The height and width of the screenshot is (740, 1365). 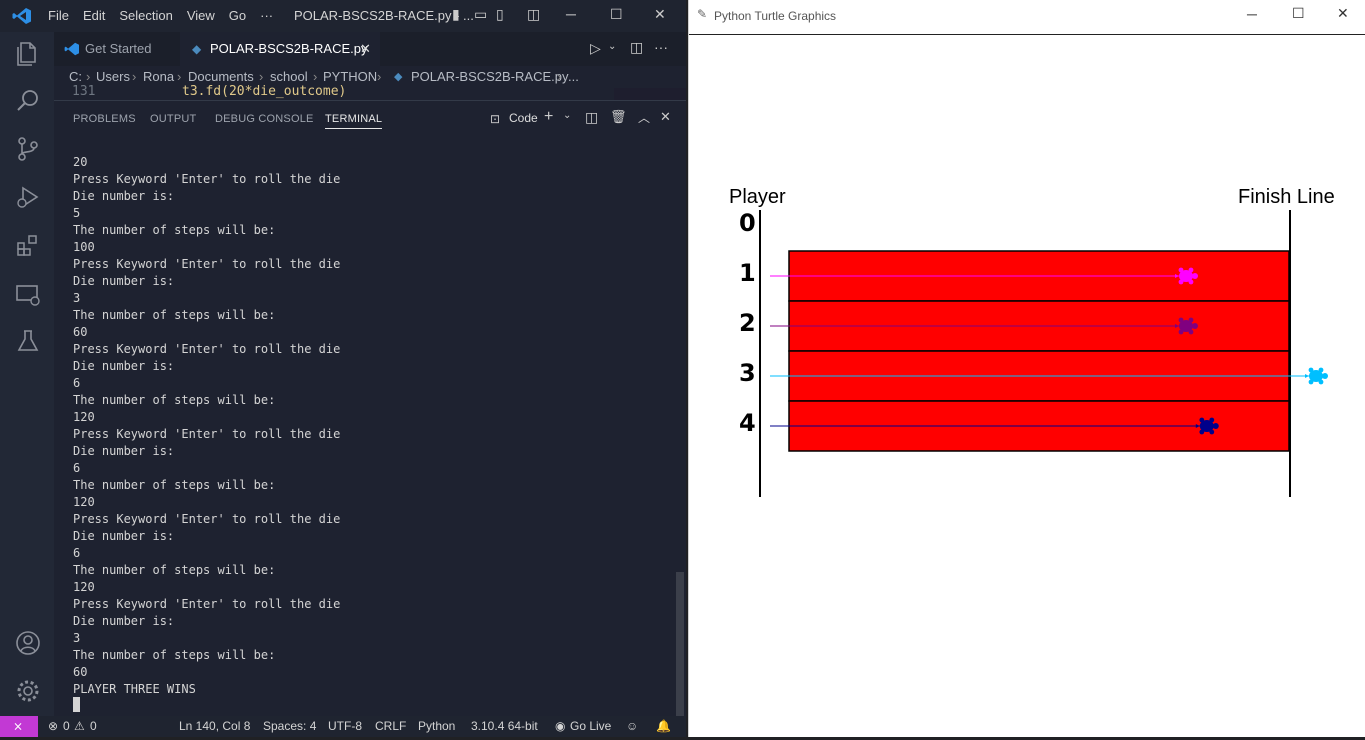 What do you see at coordinates (21, 16) in the screenshot?
I see `vscode-logo-icon` at bounding box center [21, 16].